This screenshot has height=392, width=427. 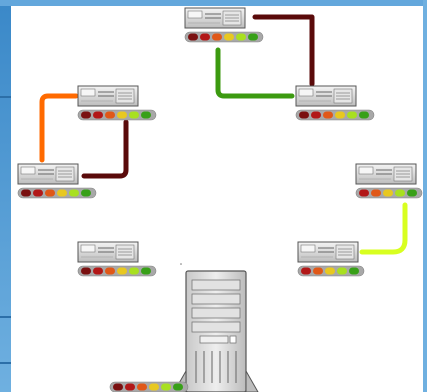 I want to click on server-top-rack-server-icon, so click(x=224, y=25).